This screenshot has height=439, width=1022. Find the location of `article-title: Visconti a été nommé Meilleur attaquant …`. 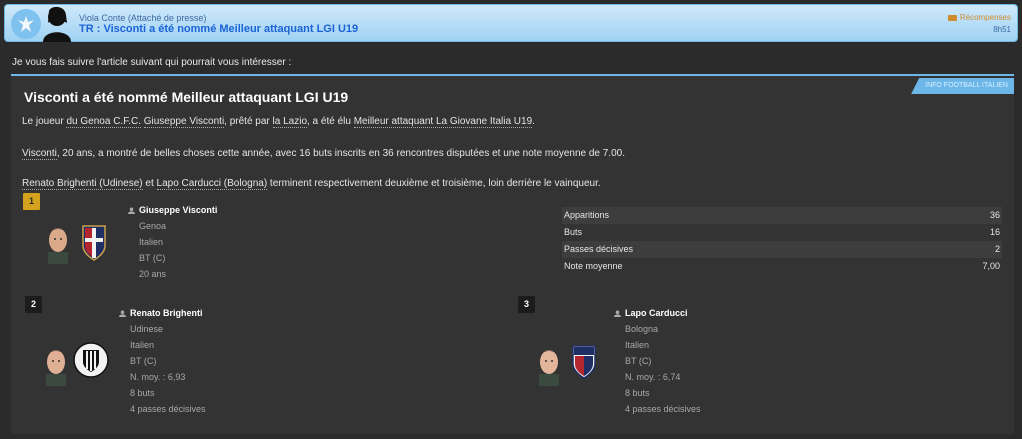

article-title: Visconti a été nommé Meilleur attaquant … is located at coordinates (186, 97).